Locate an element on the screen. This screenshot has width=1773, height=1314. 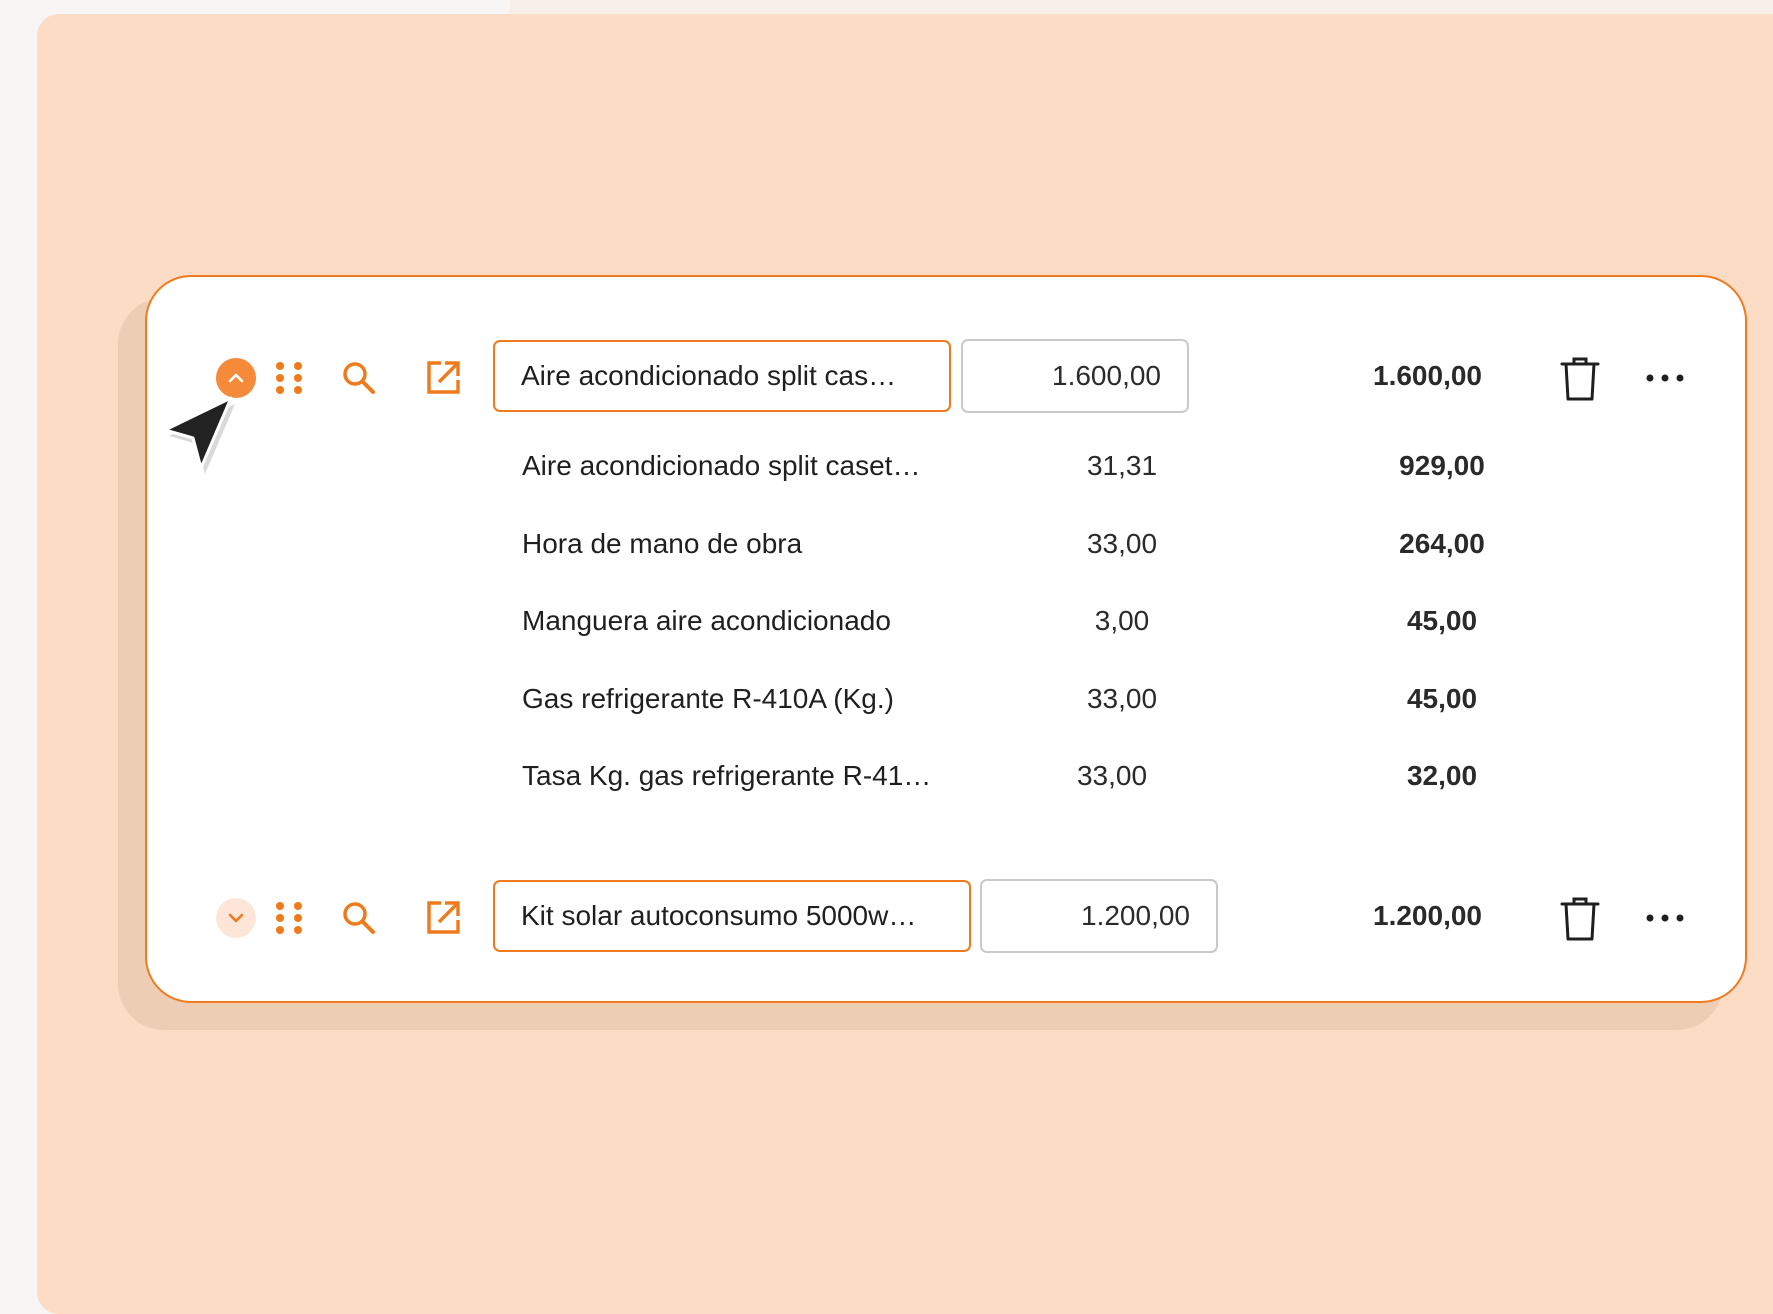
component-name: Hora de mano de obra is located at coordinates (662, 543).